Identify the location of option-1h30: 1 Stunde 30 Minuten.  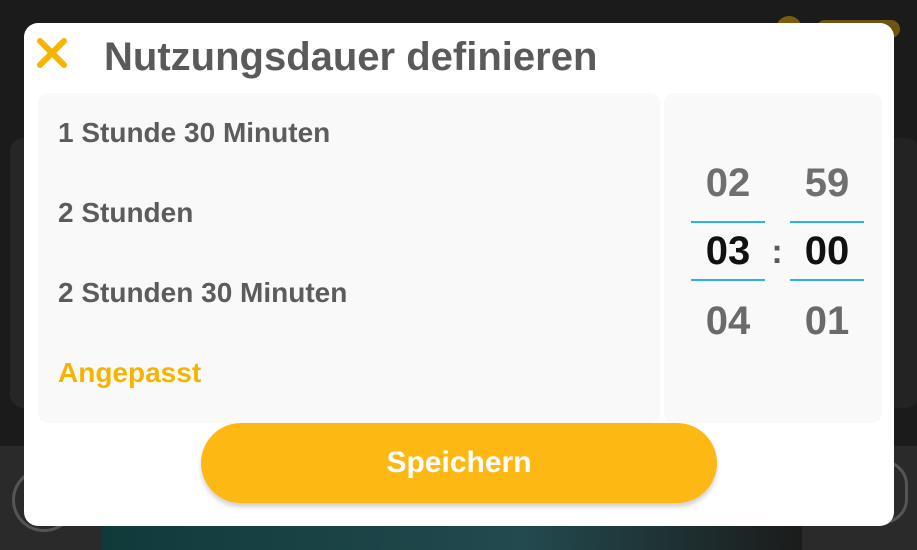
(194, 133).